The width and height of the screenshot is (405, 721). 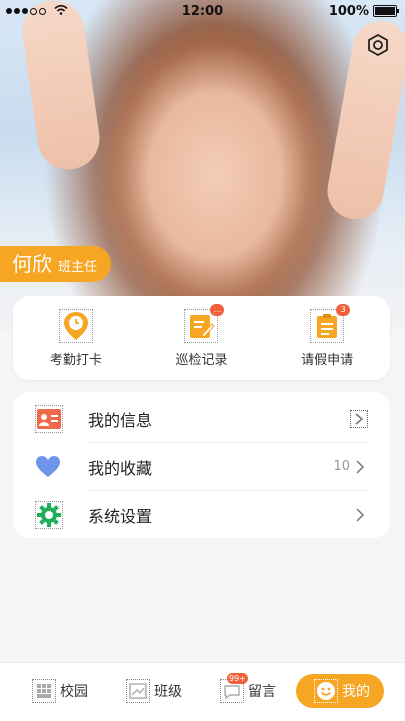 I want to click on messages-badge: 99+, so click(x=237, y=678).